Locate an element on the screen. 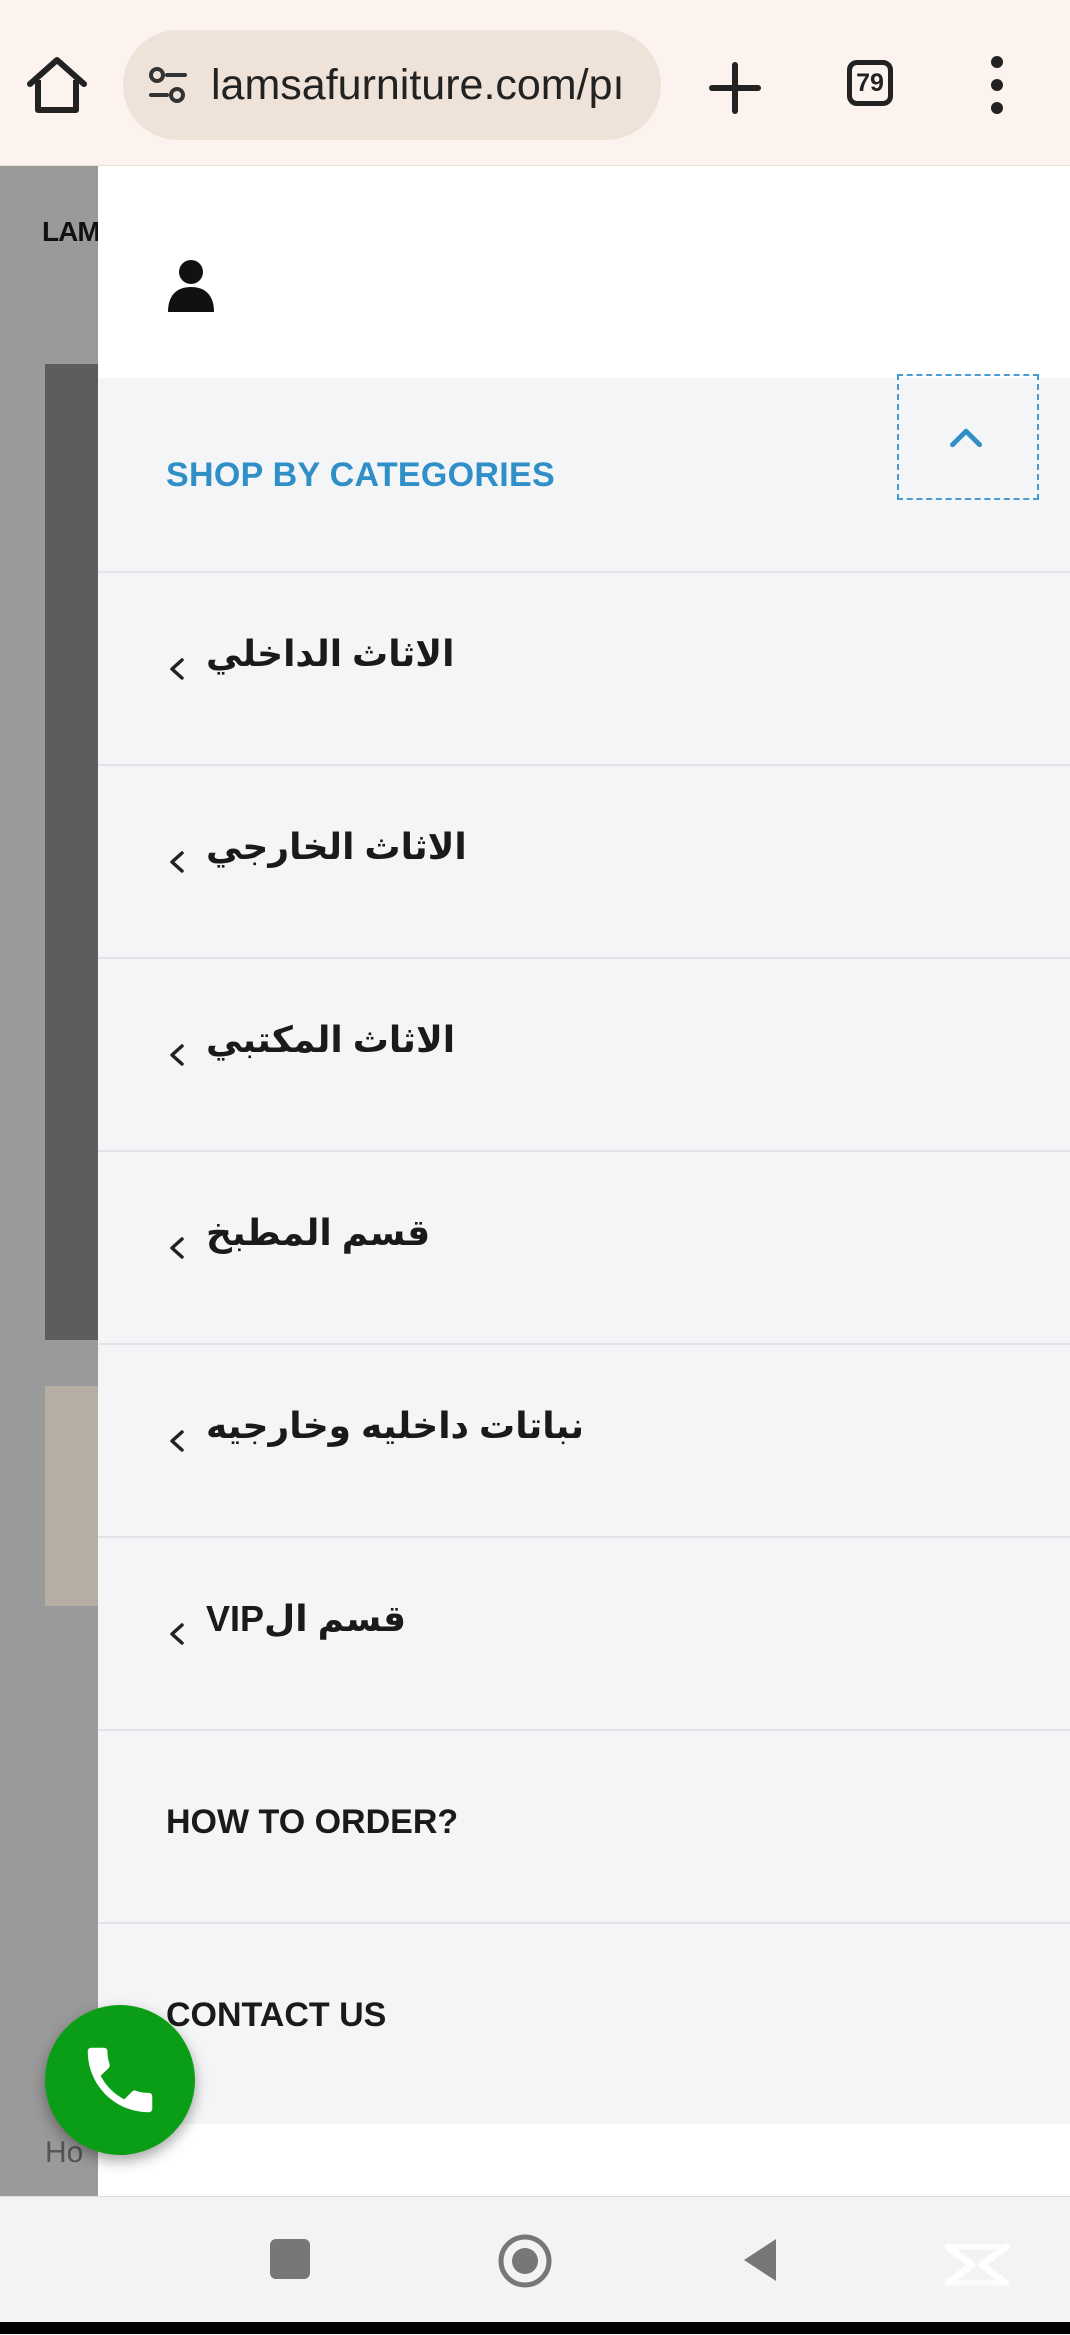  more-vert-icon is located at coordinates (997, 85).